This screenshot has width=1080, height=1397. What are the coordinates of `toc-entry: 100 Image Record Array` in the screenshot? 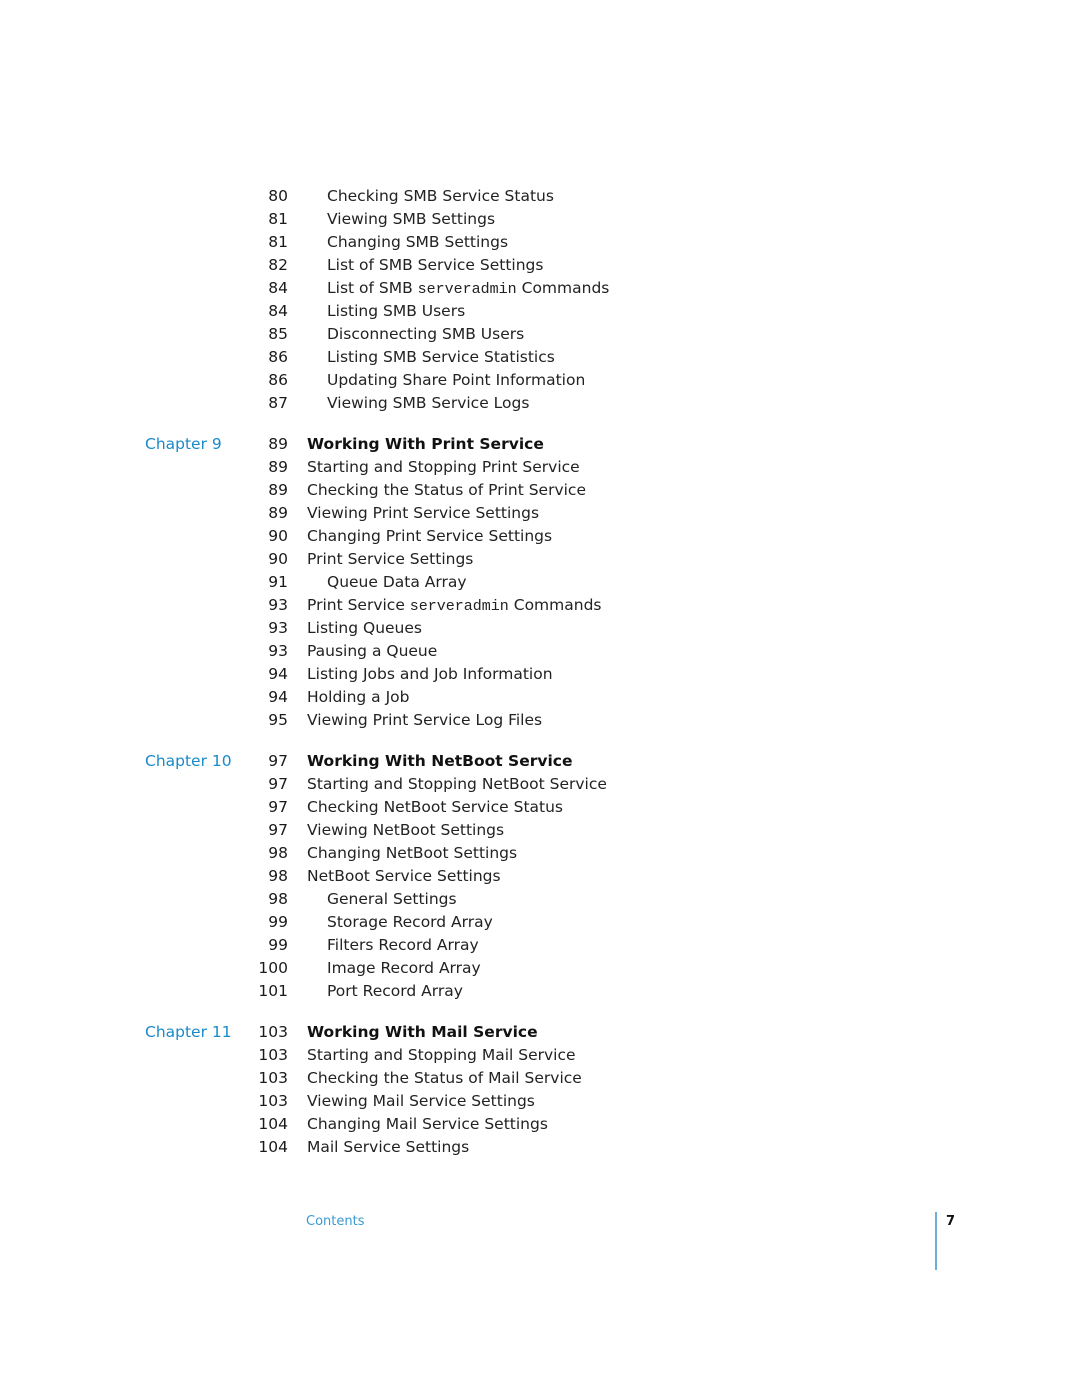 It's located at (540, 968).